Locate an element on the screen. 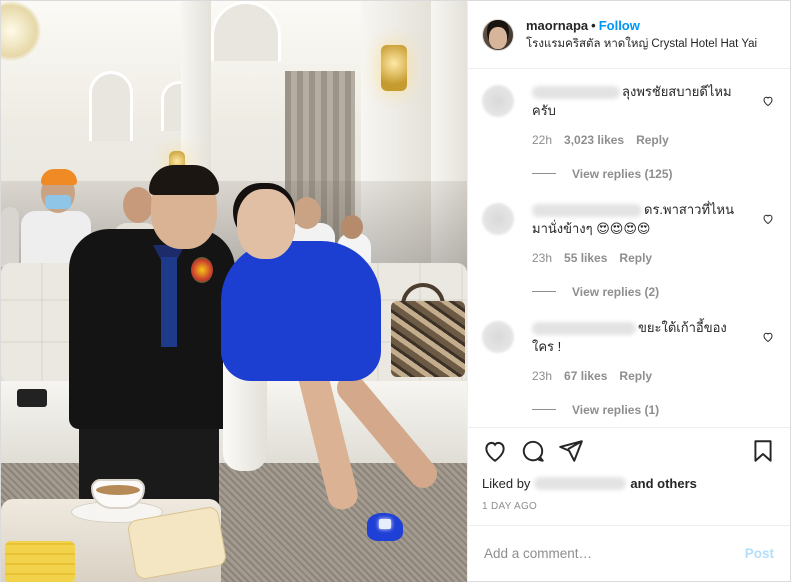 This screenshot has height=582, width=791. comment-body: ดร.พาสาวที่ไหนมานั่งข้างๆ 😍😍😍😍 is located at coordinates (640, 220).